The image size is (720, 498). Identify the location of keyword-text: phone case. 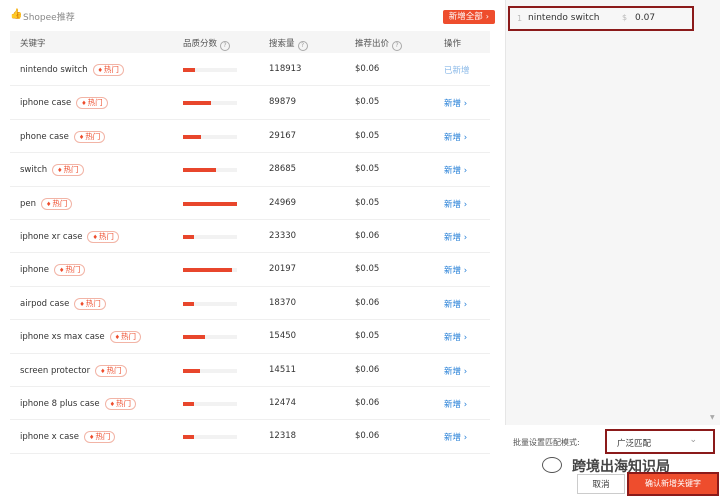
(44, 136).